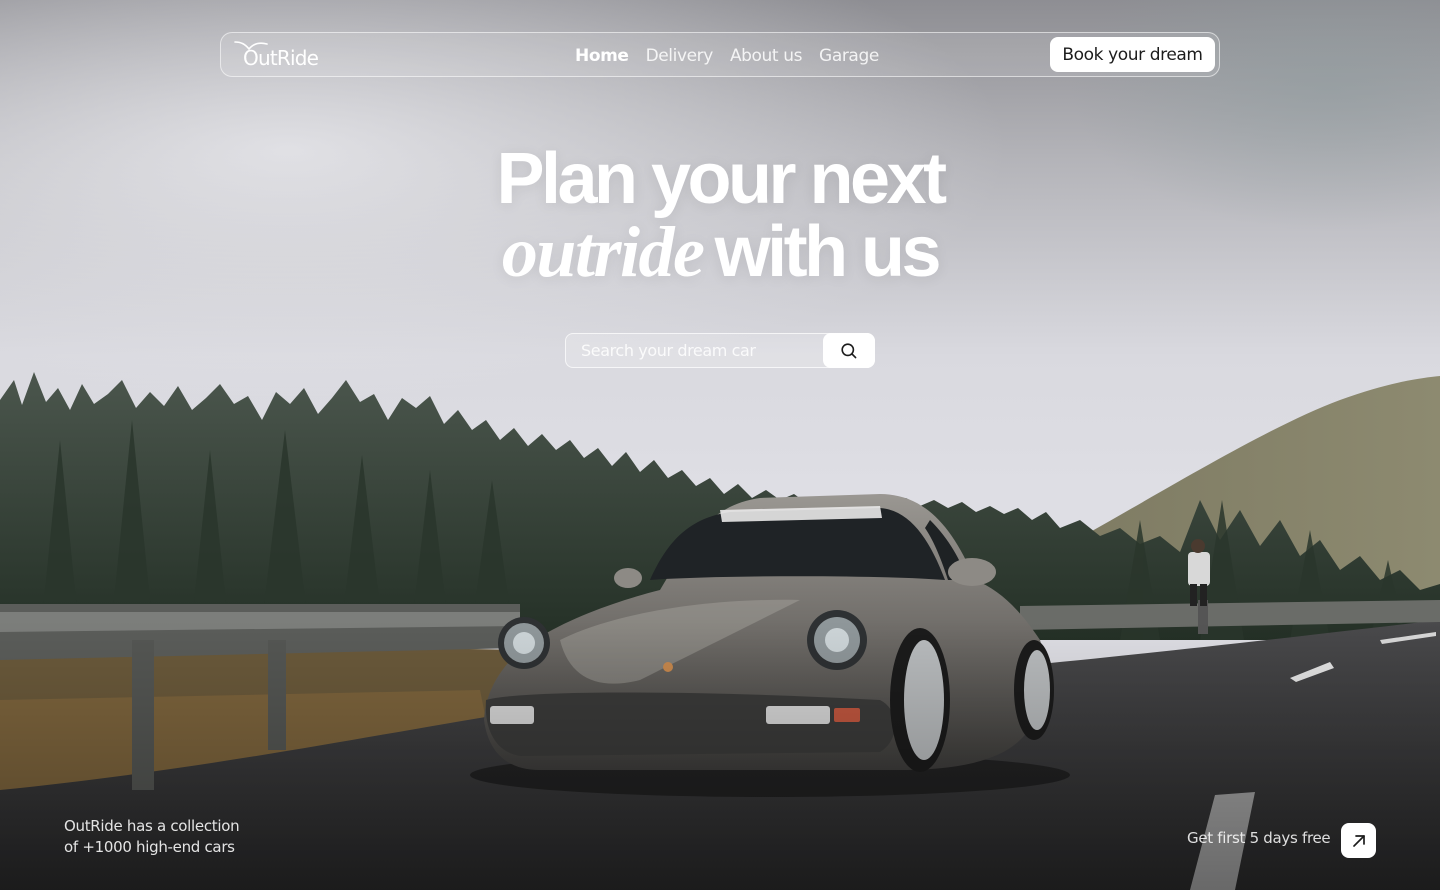 This screenshot has height=890, width=1440. I want to click on brand-logo: OutRide, so click(276, 55).